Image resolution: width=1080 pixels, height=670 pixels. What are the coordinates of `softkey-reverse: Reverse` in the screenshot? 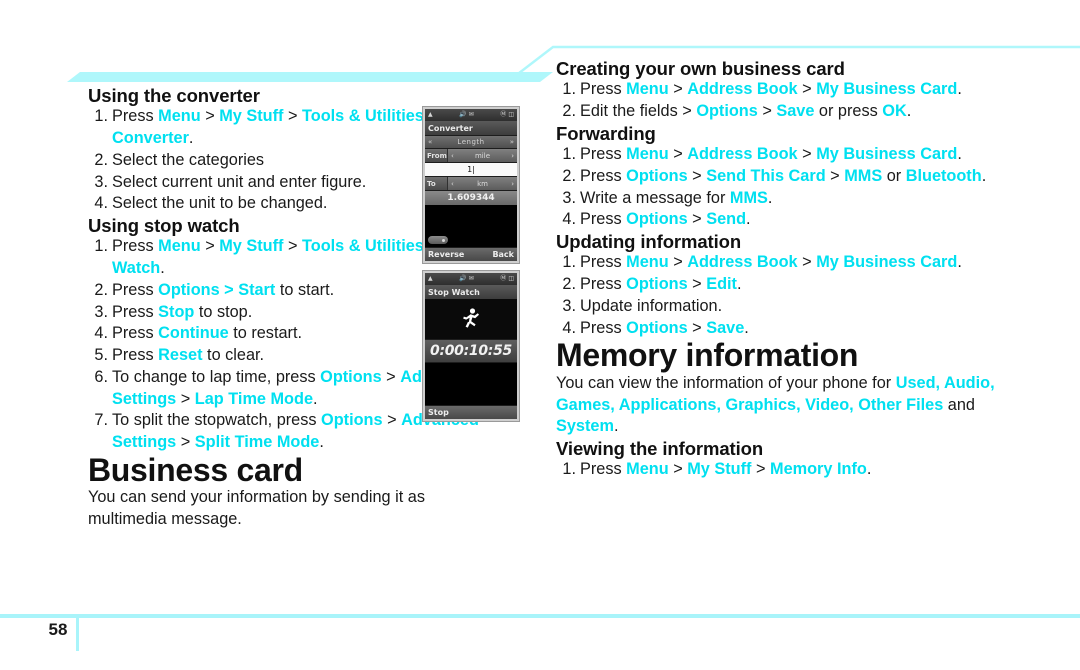 It's located at (446, 254).